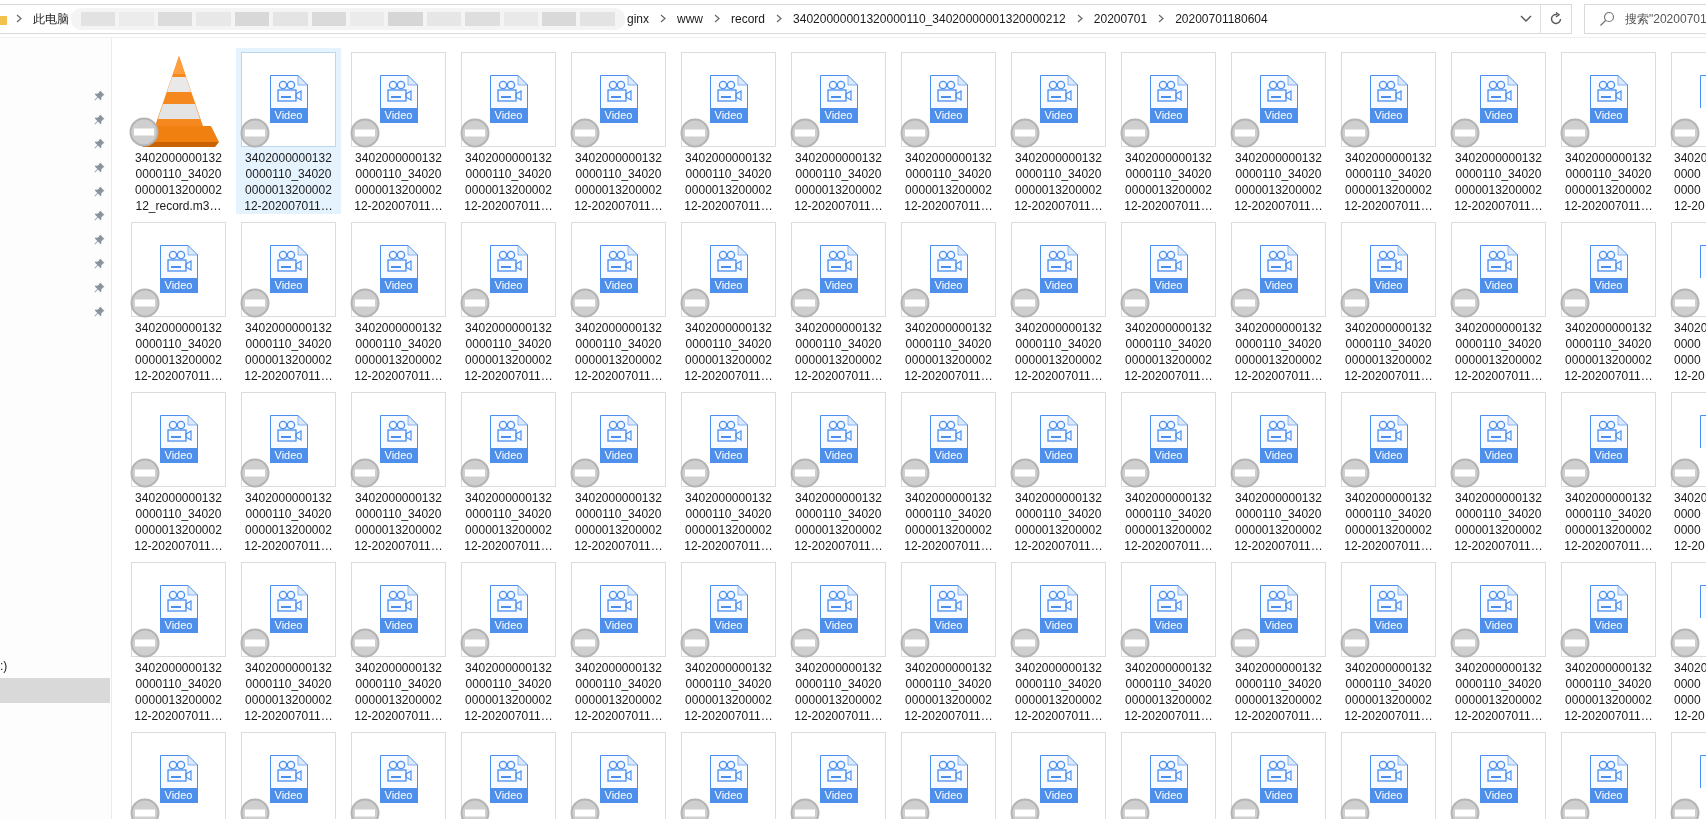 The height and width of the screenshot is (819, 1706). I want to click on chevron-right-icon, so click(717, 18).